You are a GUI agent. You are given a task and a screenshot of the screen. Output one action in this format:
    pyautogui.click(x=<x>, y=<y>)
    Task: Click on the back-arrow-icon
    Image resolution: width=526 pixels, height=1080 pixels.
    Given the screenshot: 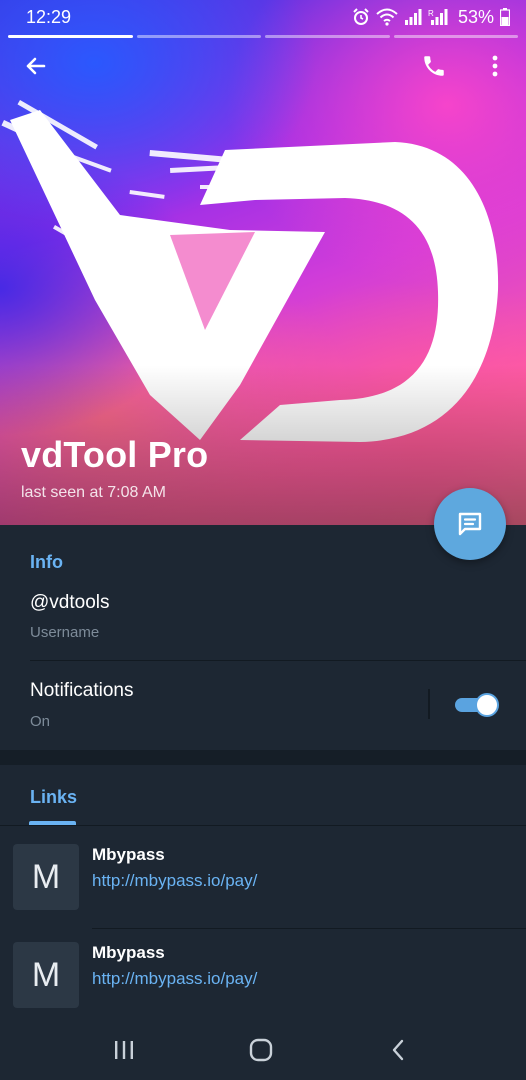 What is the action you would take?
    pyautogui.click(x=36, y=66)
    